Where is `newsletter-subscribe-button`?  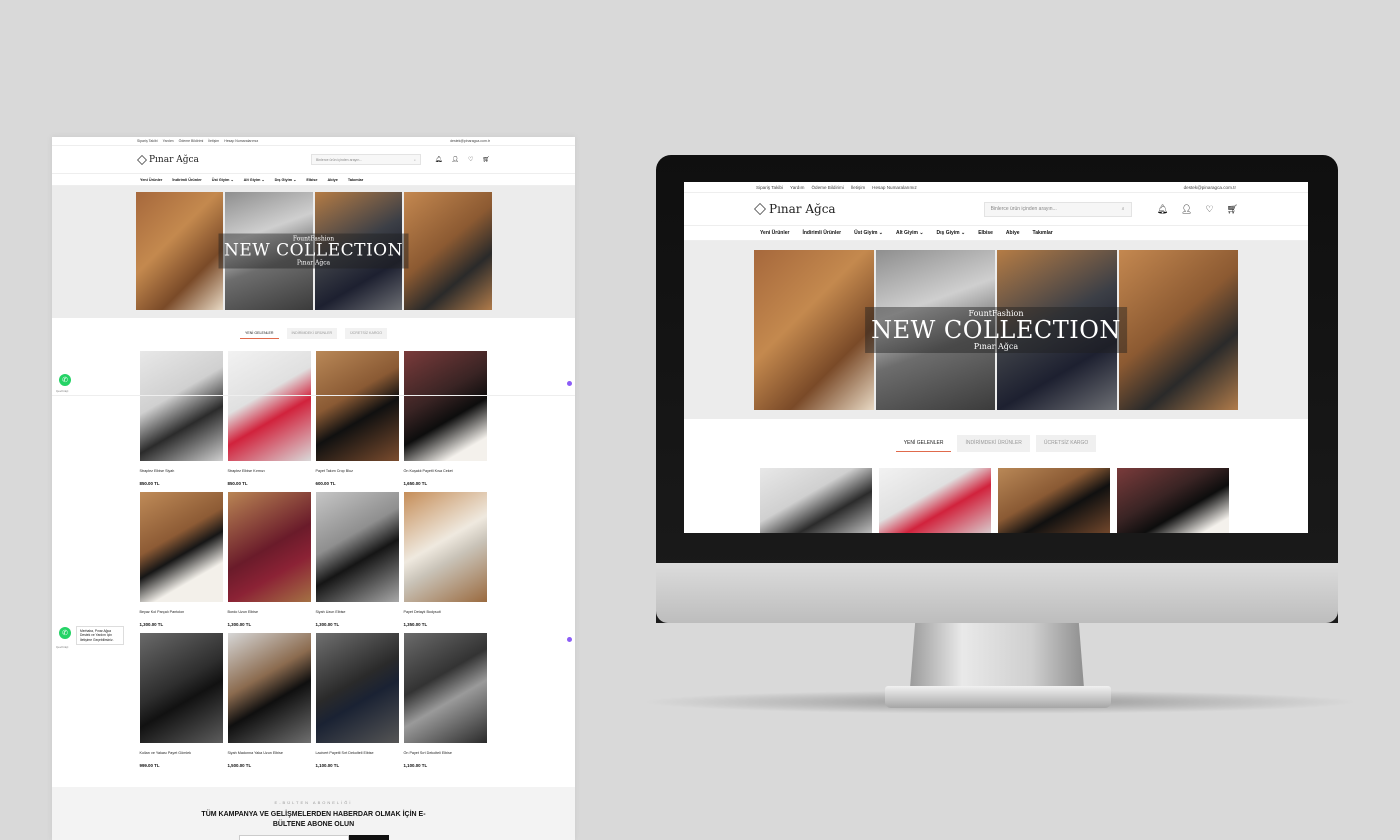
newsletter-subscribe-button is located at coordinates (368, 837).